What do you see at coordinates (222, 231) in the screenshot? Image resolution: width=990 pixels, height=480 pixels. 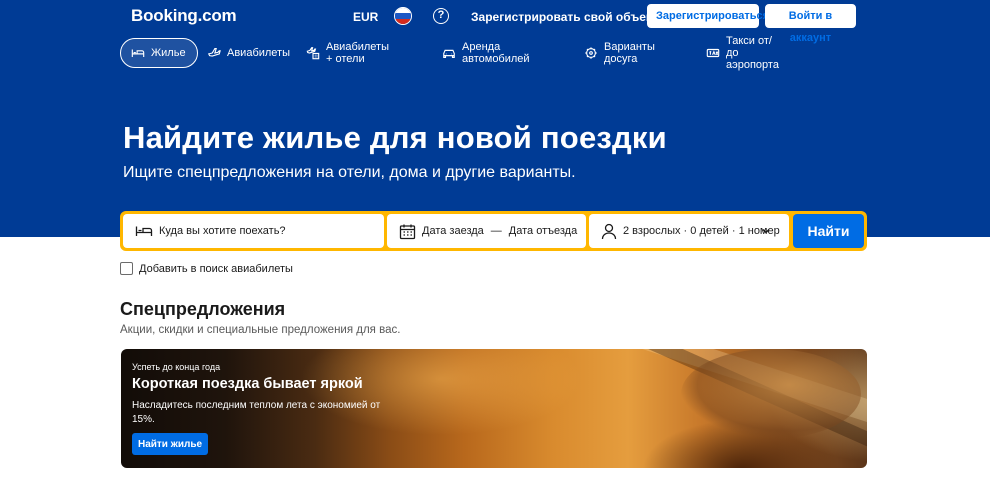 I see `destination-placeholder: Куда вы хотите поехать?` at bounding box center [222, 231].